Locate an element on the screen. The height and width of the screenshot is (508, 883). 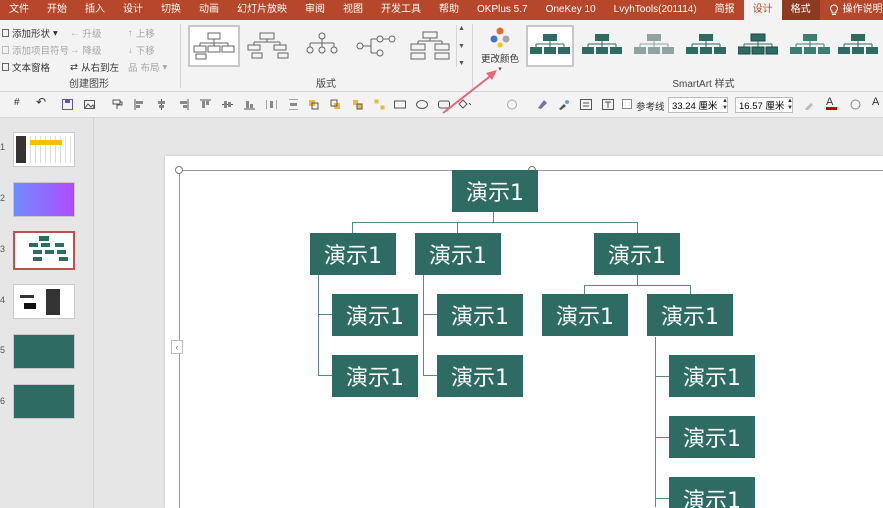
height-field is located at coordinates (764, 105).